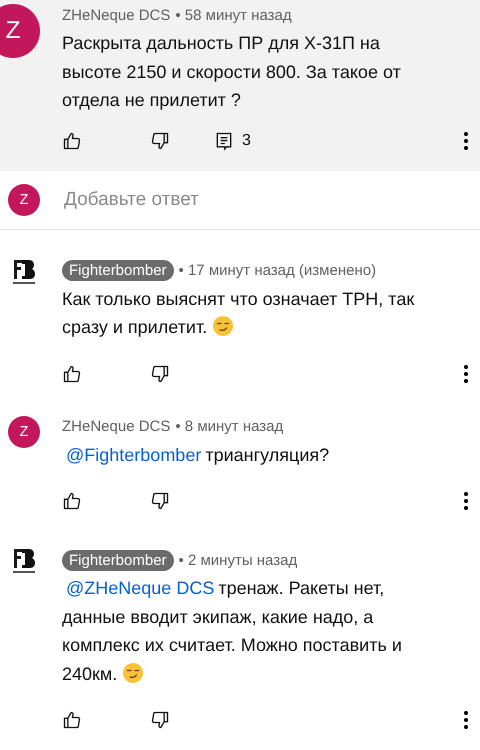 This screenshot has height=750, width=480. Describe the element at coordinates (232, 72) in the screenshot. I see `comment-text: Раскрыта дальность ПР для Х-31П на высоте 2150 и скорости 800. За такое от отдела не прилетит ?` at that location.